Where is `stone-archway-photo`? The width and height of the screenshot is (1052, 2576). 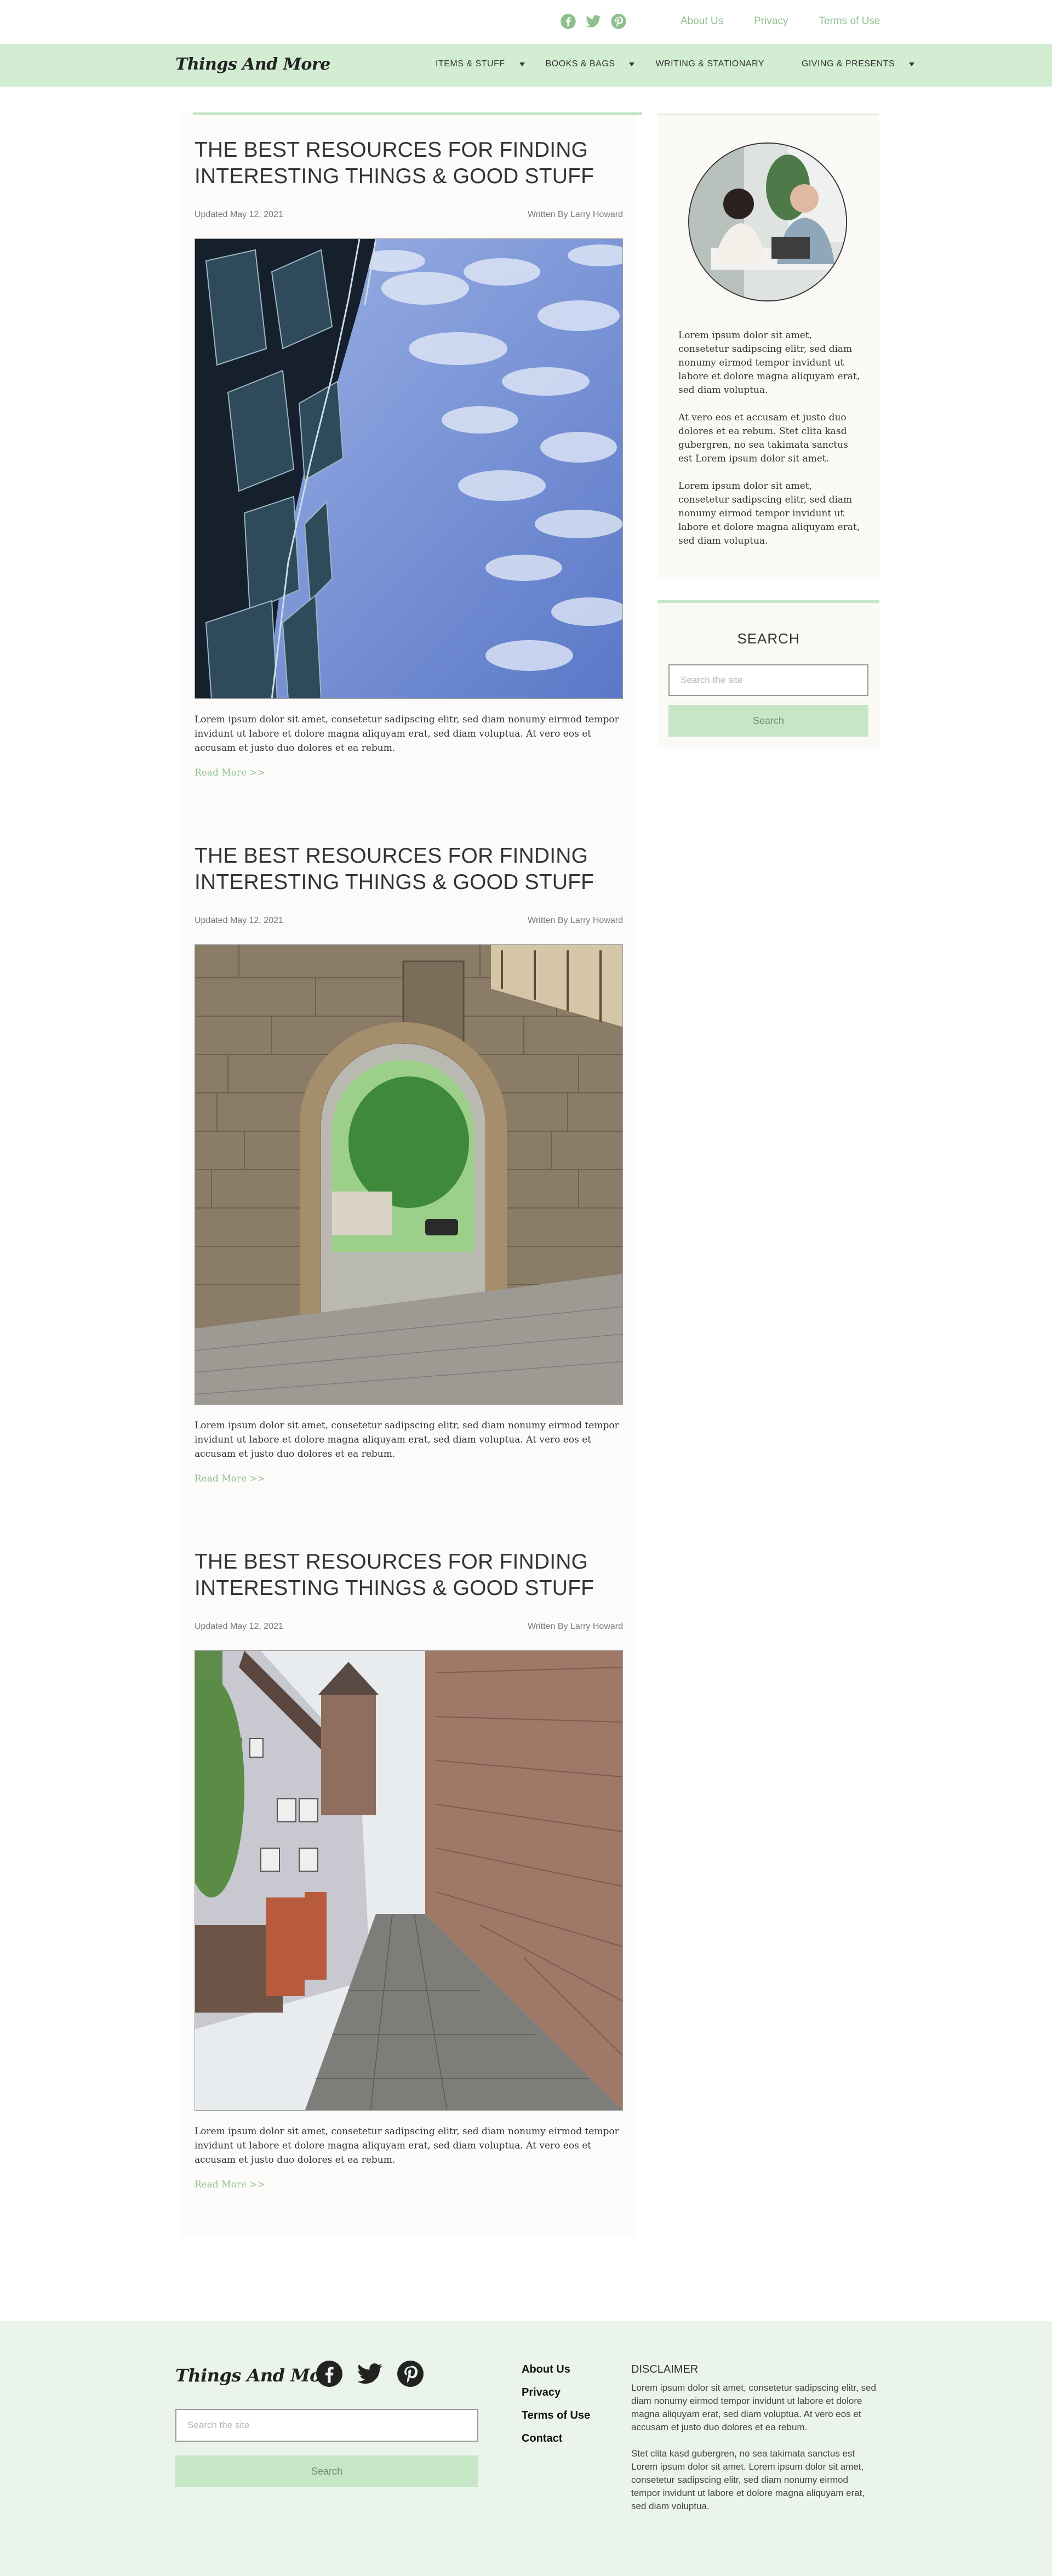
stone-archway-photo is located at coordinates (409, 1174).